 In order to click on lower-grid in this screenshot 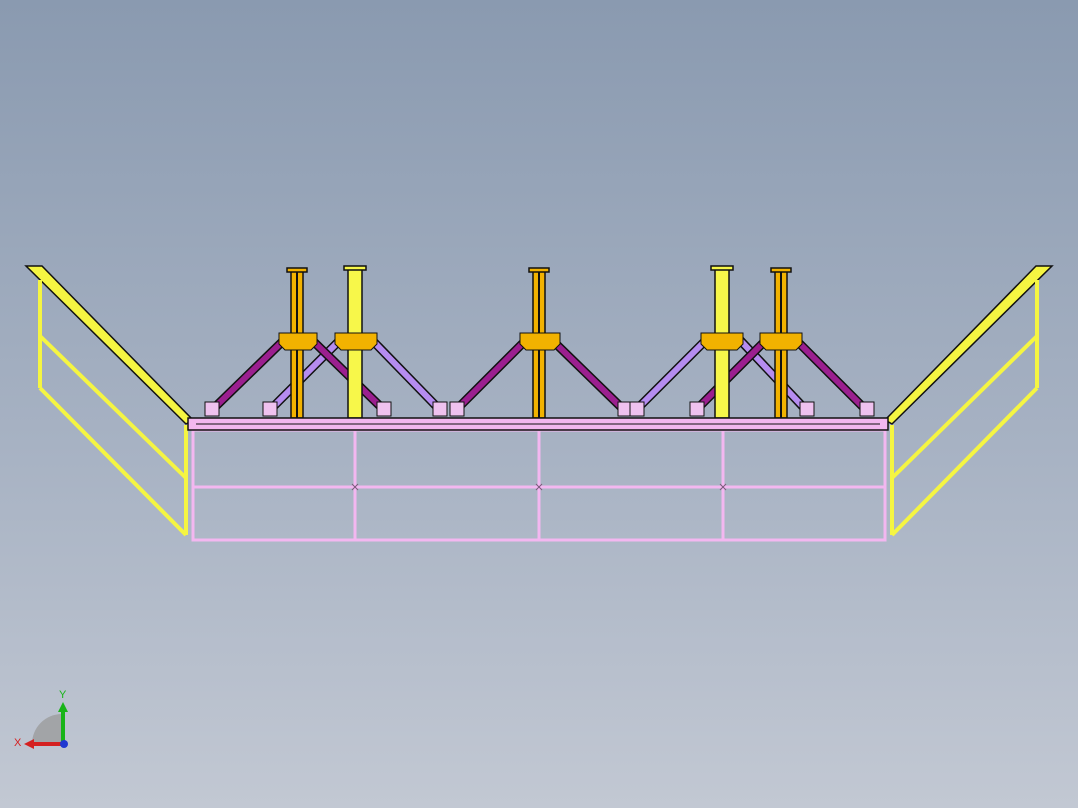, I will do `click(539, 485)`.